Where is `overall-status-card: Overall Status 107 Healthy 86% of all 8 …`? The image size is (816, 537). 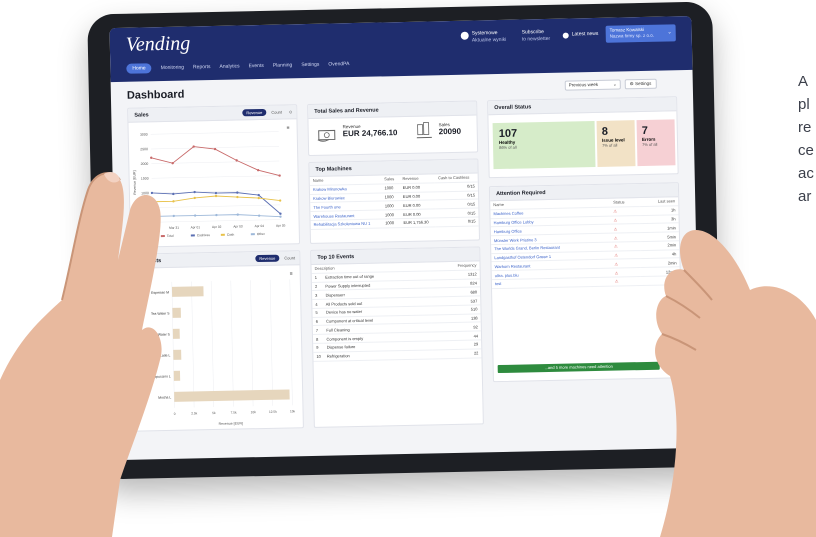 overall-status-card: Overall Status 107 Healthy 86% of all 8 … is located at coordinates (583, 137).